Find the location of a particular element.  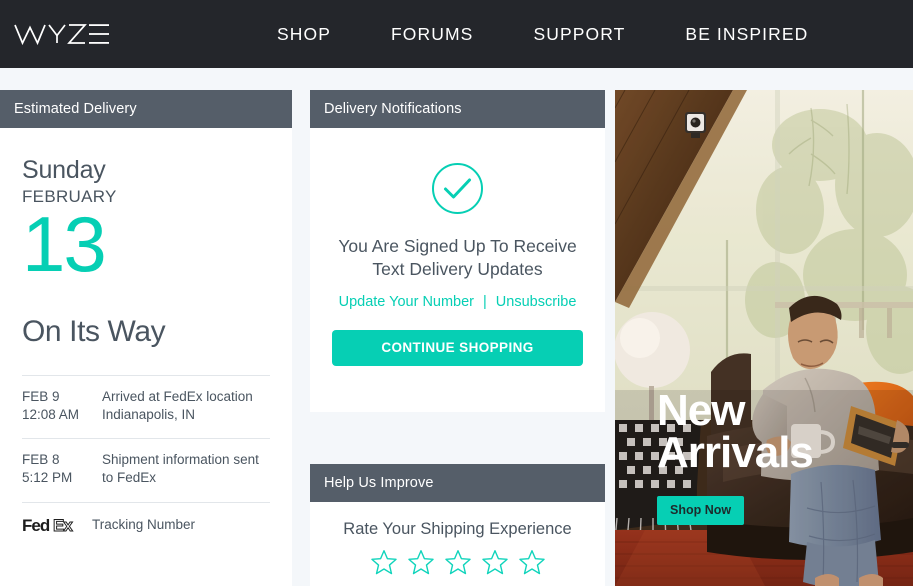

svg-text: Fed is located at coordinates (36, 525).